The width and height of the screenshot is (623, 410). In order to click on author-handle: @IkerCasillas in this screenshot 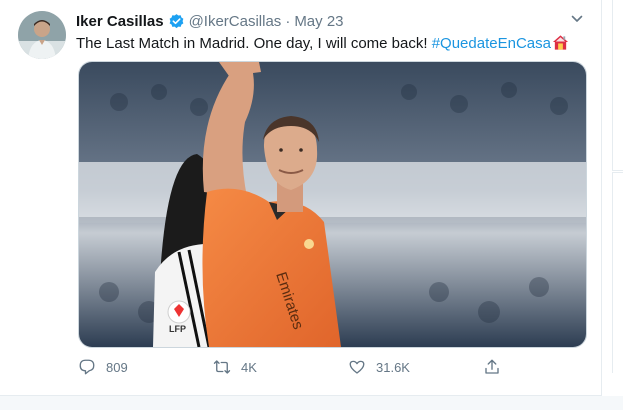, I will do `click(235, 21)`.